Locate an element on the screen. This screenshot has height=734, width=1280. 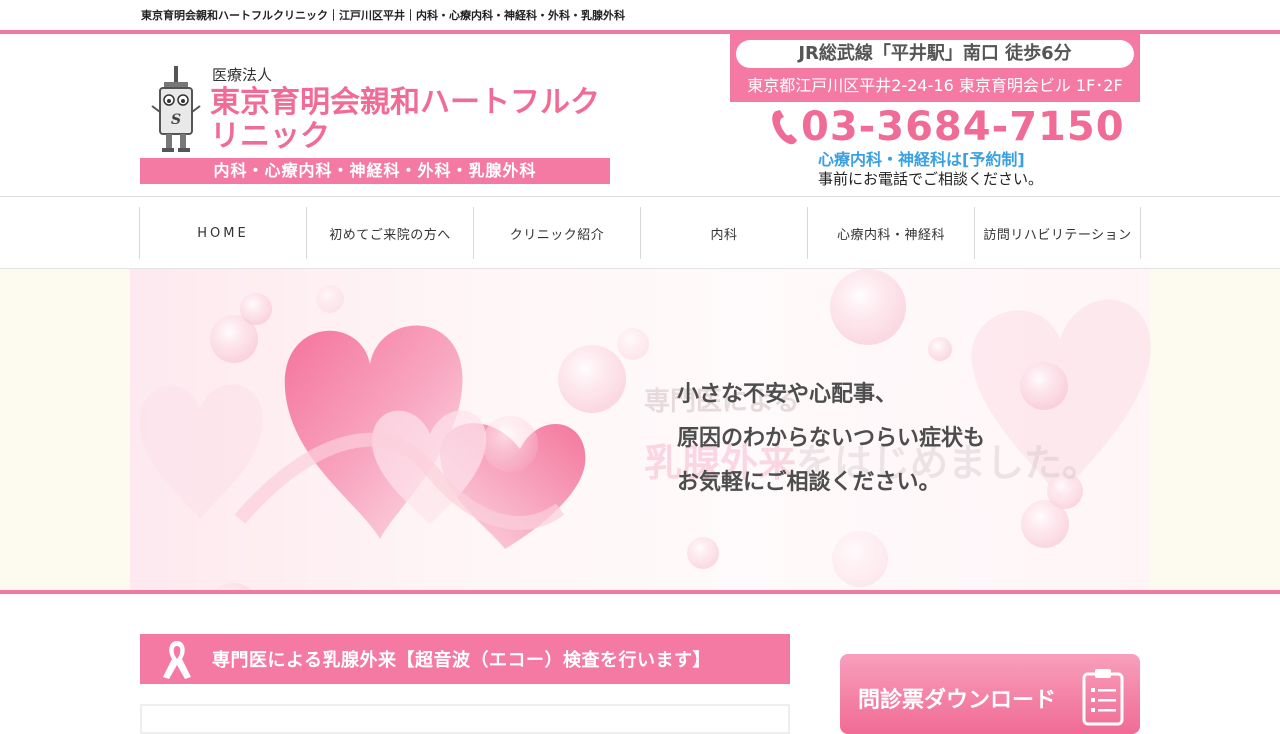
syringe-mascot-icon: S is located at coordinates (176, 110).